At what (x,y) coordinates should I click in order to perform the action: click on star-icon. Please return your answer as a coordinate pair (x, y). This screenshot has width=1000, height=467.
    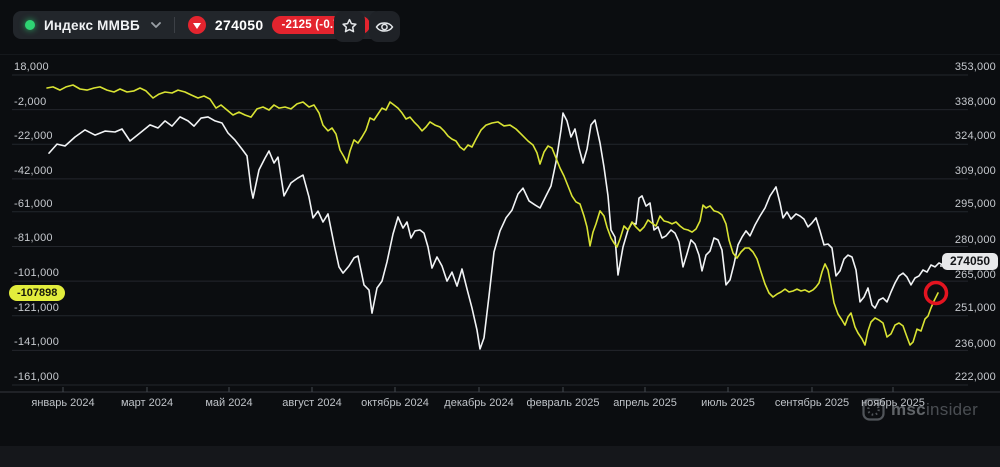
    Looking at the image, I should click on (349, 25).